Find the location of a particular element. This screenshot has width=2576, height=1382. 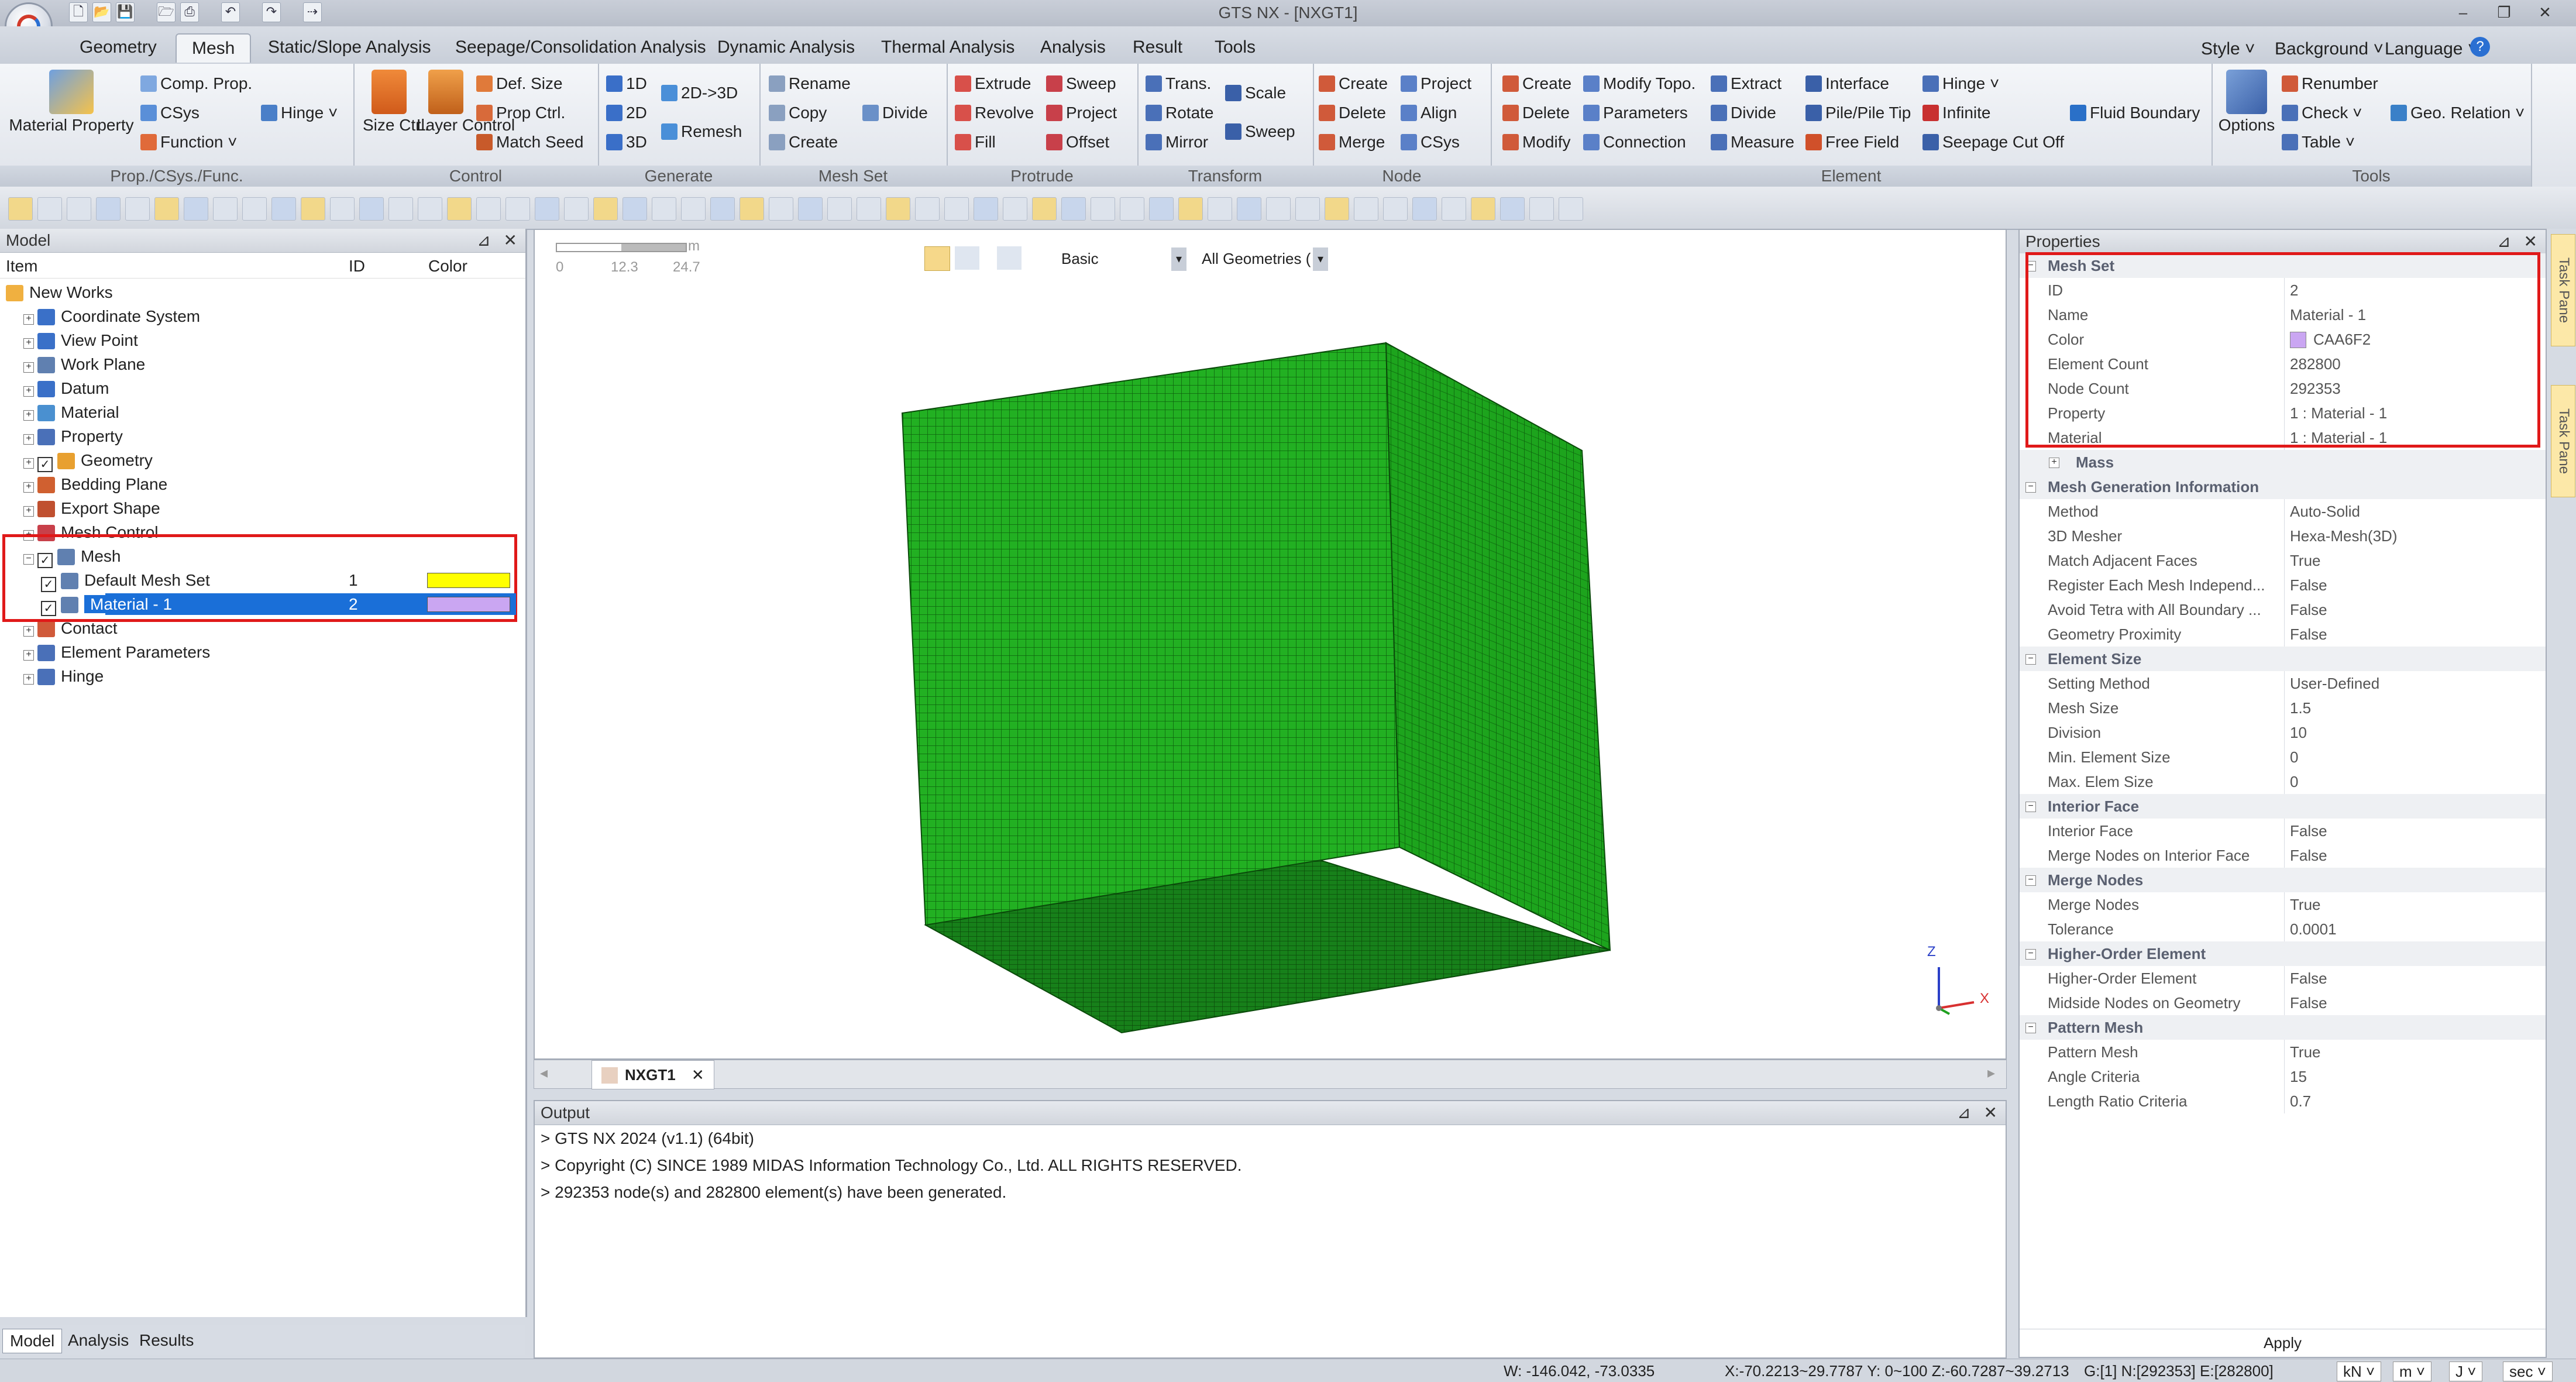

property-row: Min. Element Size 0 is located at coordinates (2283, 757).